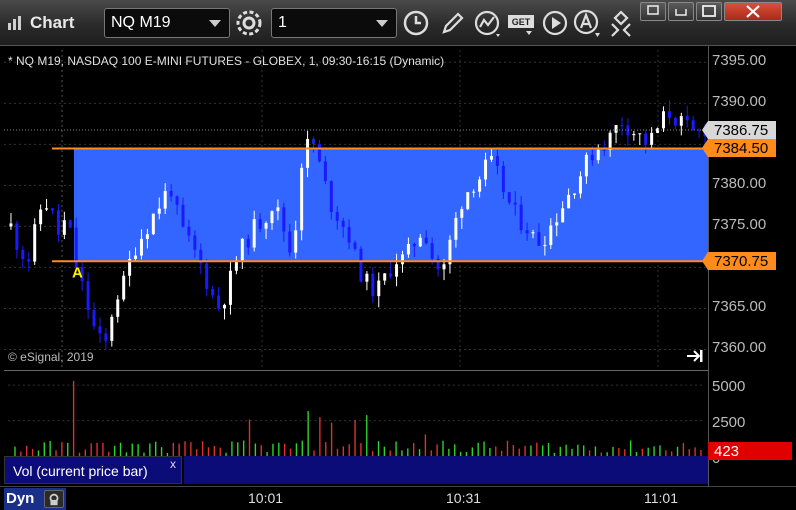  I want to click on time-label: 10:01, so click(266, 498).